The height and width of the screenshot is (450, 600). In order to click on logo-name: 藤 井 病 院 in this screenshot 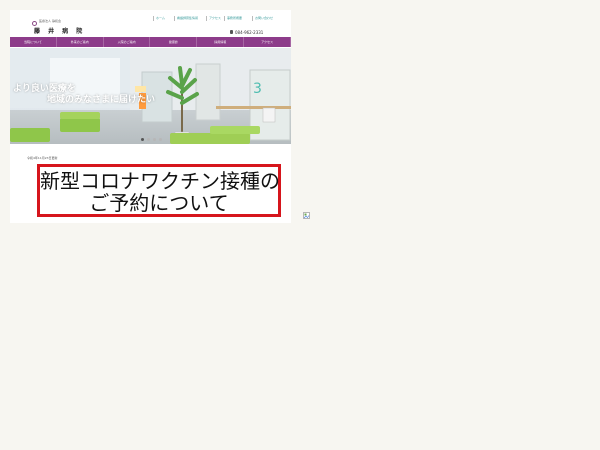, I will do `click(59, 30)`.